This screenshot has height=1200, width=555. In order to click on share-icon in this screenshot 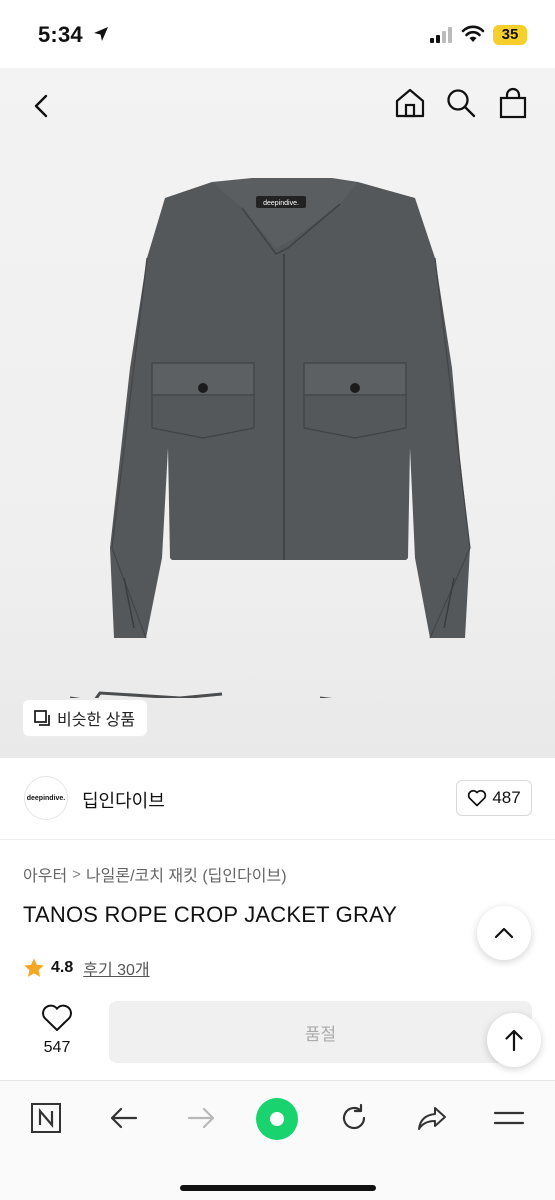, I will do `click(432, 1118)`.